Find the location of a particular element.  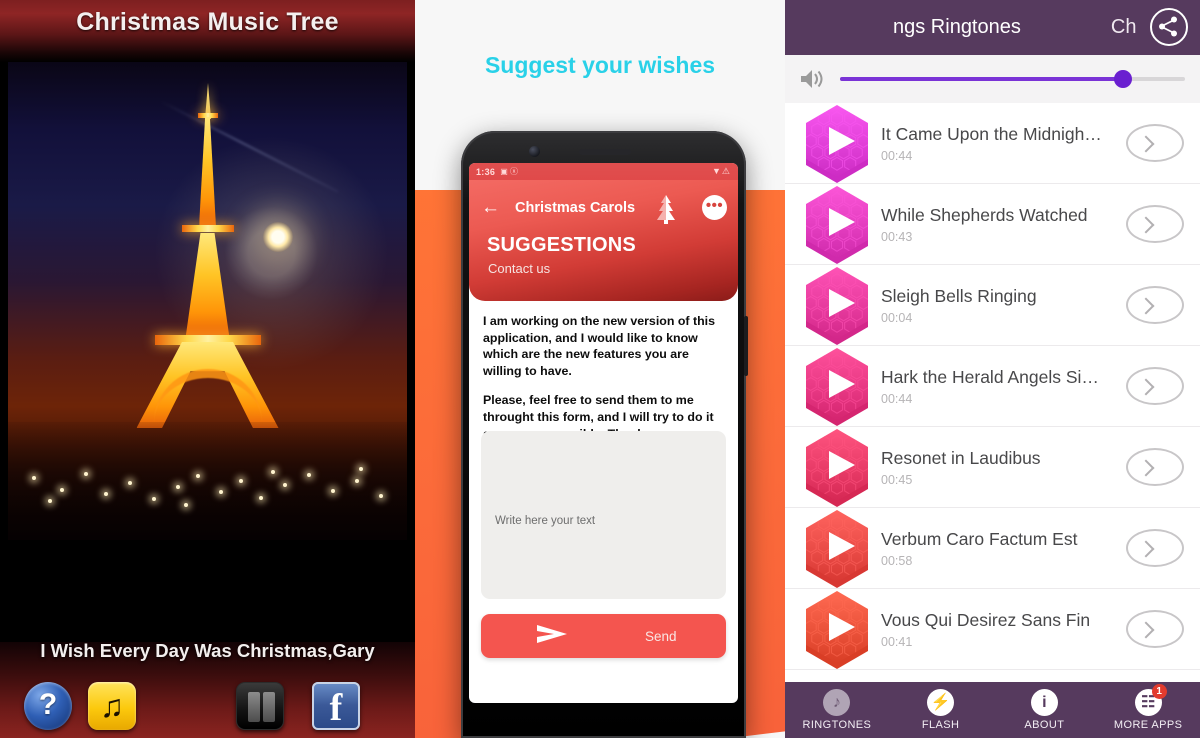

christmas-tree-icon is located at coordinates (666, 209).